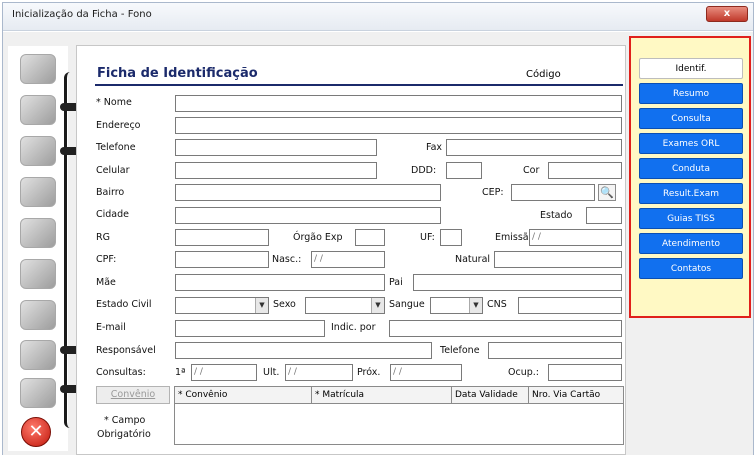 The height and width of the screenshot is (455, 754). Describe the element at coordinates (553, 192) in the screenshot. I see `cep-input` at that location.